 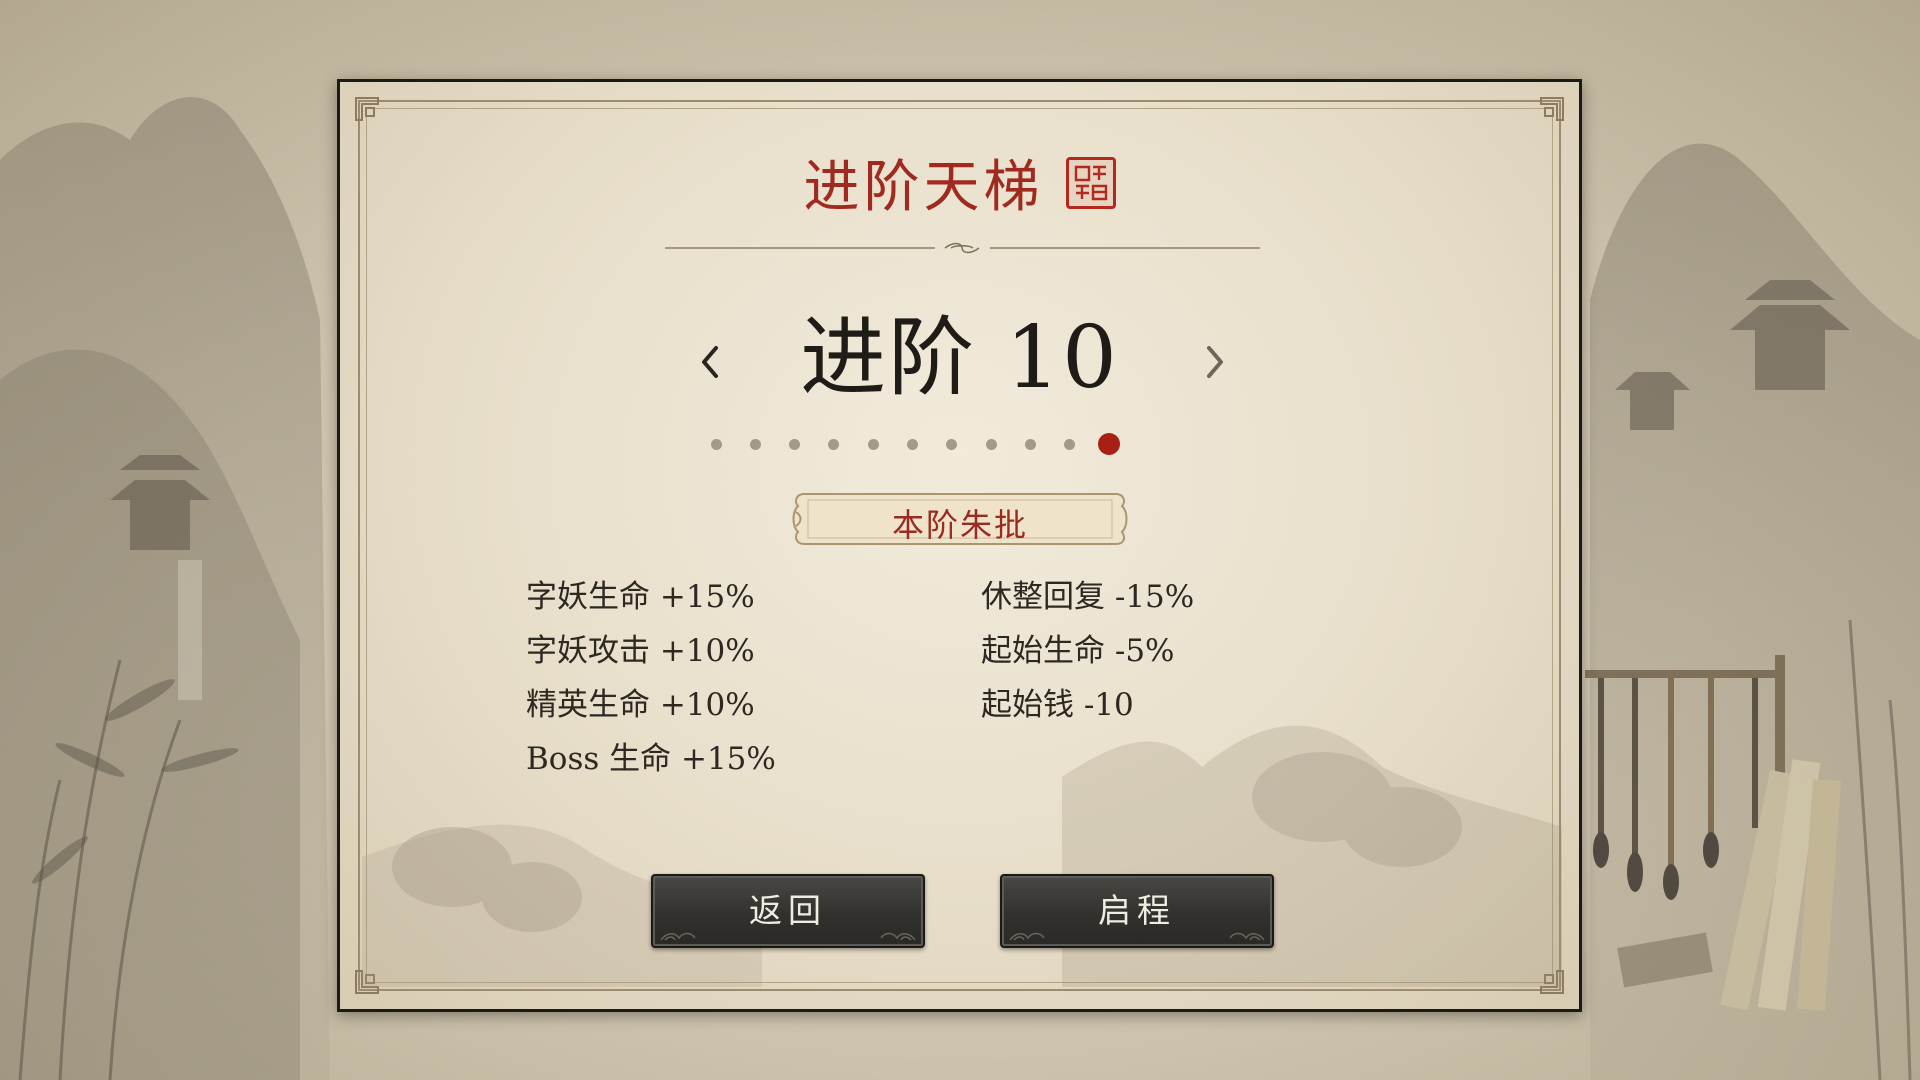 I want to click on section-heading: 本阶朱批, so click(x=959, y=525).